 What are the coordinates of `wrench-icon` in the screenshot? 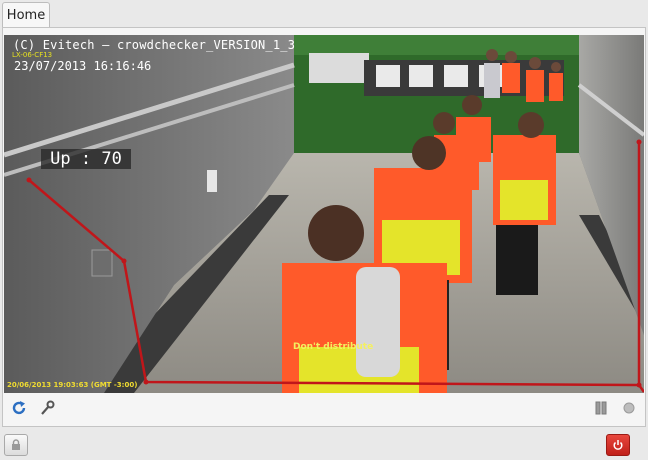 It's located at (48, 407).